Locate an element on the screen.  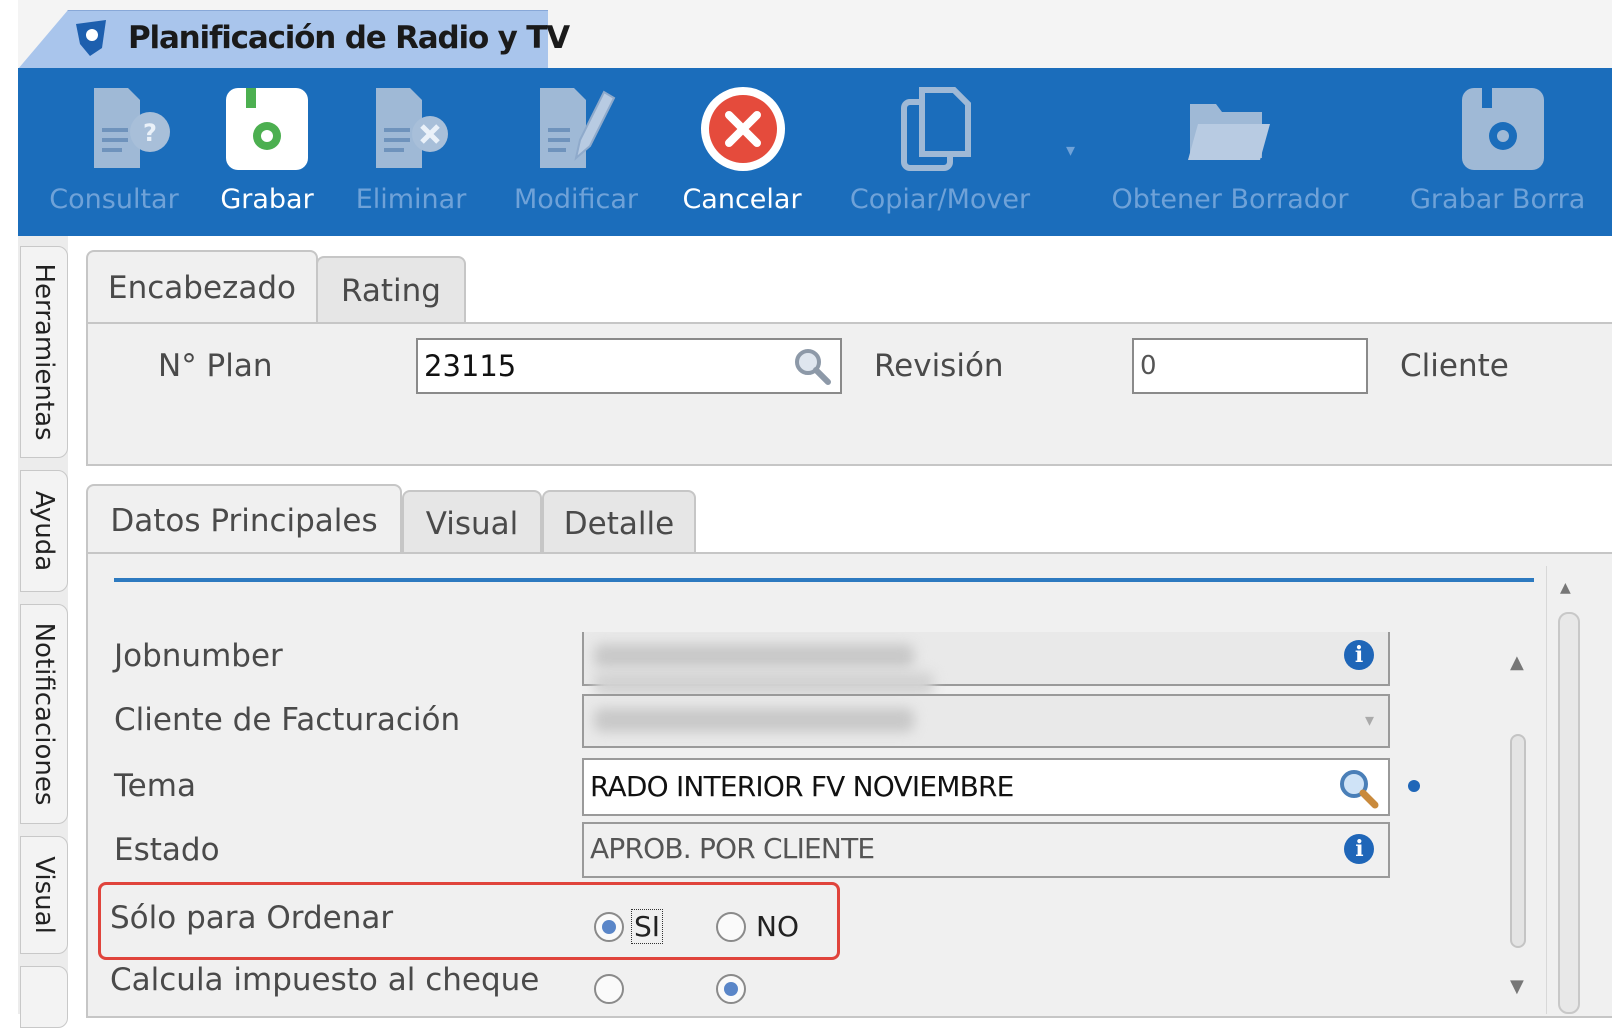
estado-value: APROB. POR CLIENTE is located at coordinates (732, 848).